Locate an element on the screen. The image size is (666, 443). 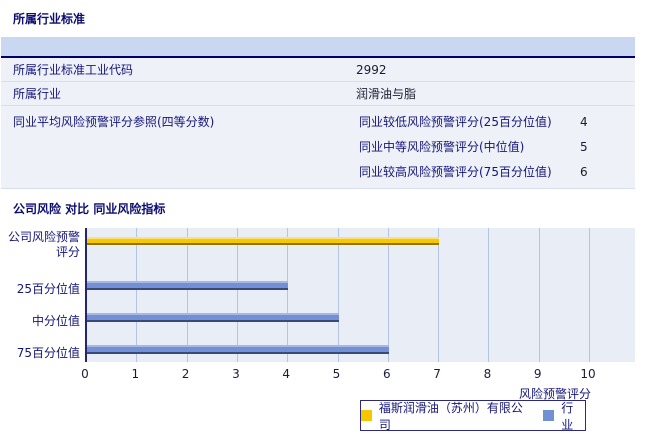
x-tick: 2 is located at coordinates (185, 374).